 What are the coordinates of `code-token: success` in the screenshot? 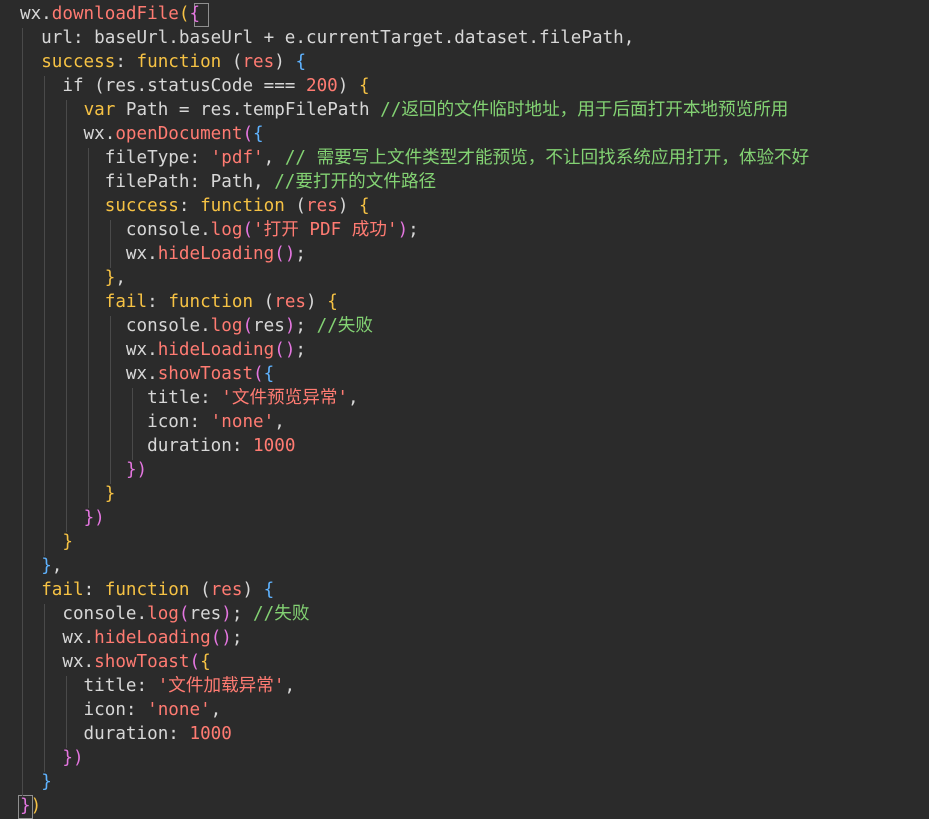 It's located at (141, 206).